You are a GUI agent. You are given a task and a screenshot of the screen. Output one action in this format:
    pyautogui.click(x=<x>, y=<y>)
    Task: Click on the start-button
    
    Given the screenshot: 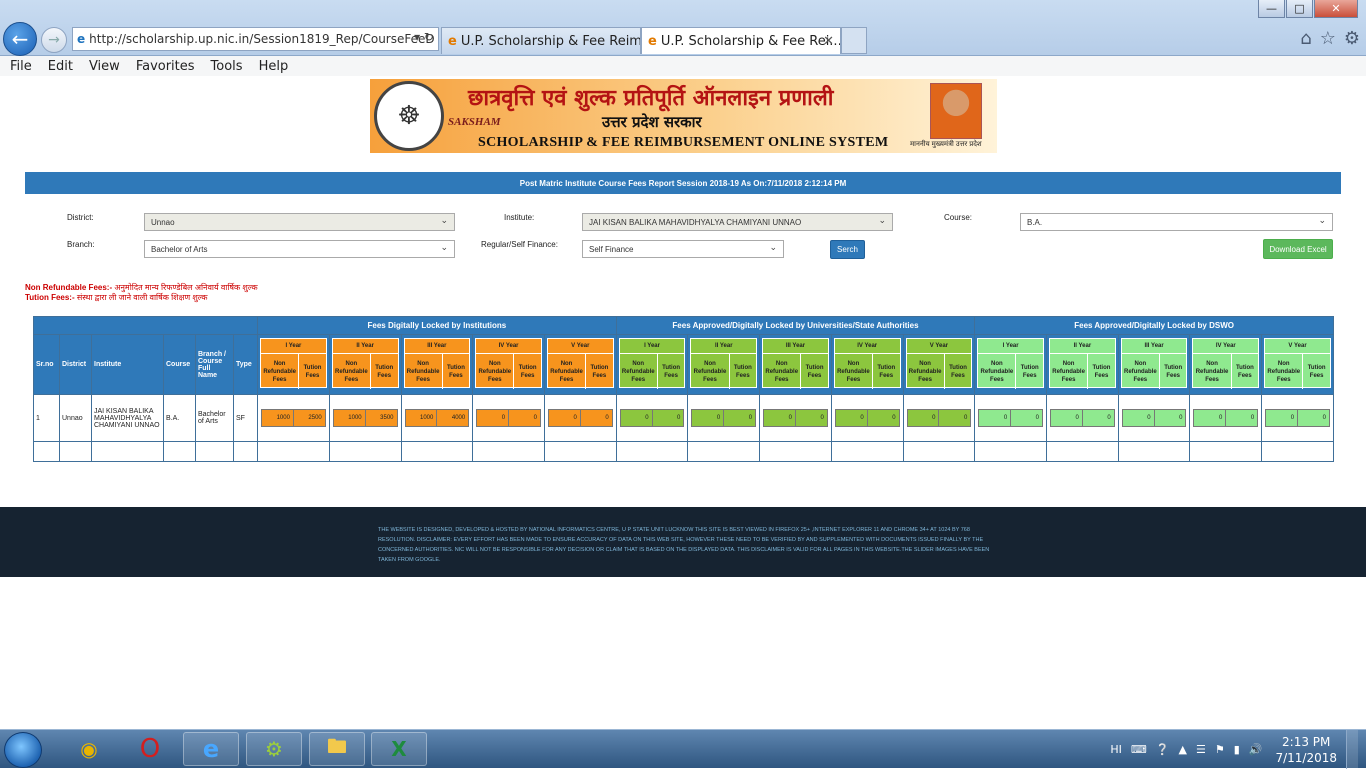 What is the action you would take?
    pyautogui.click(x=23, y=750)
    